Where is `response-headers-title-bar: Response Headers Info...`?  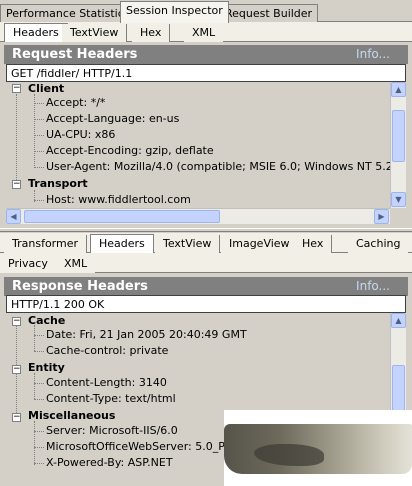 response-headers-title-bar: Response Headers Info... is located at coordinates (206, 286).